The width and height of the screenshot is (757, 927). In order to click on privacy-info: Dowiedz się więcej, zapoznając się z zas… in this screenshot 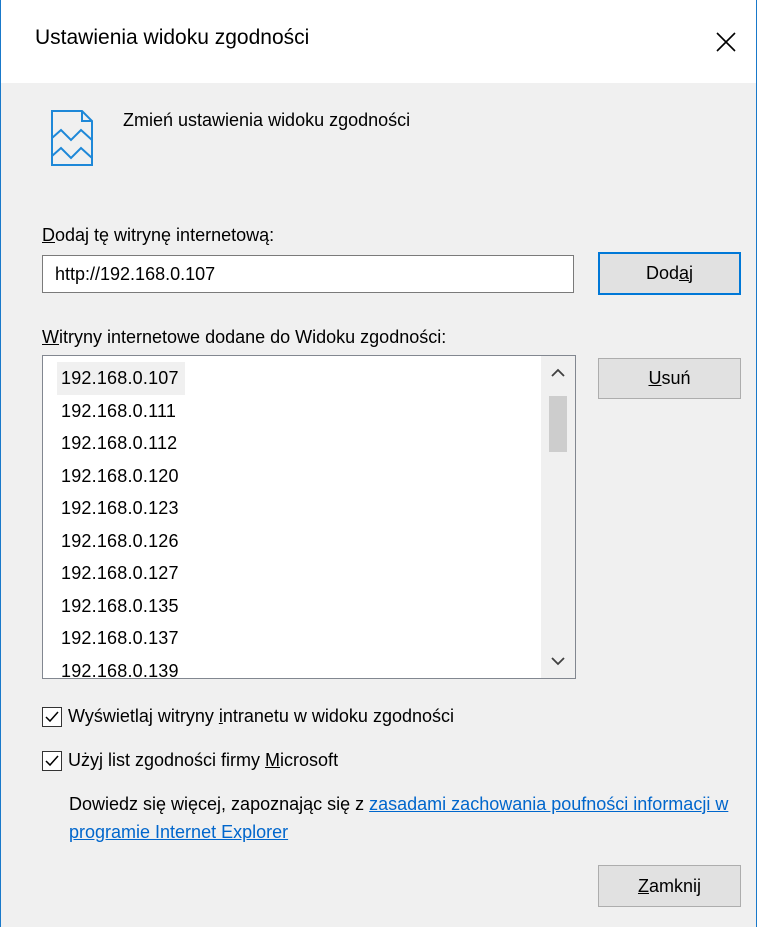, I will do `click(404, 818)`.